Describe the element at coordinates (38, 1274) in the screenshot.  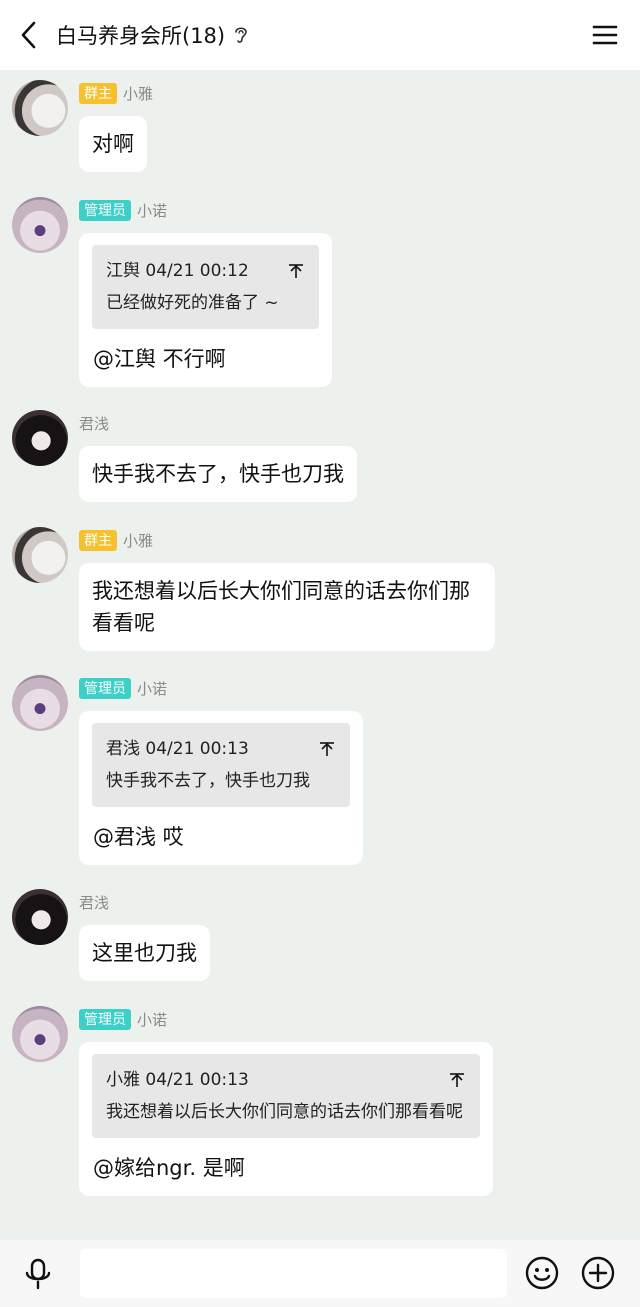
I see `microphone-icon` at that location.